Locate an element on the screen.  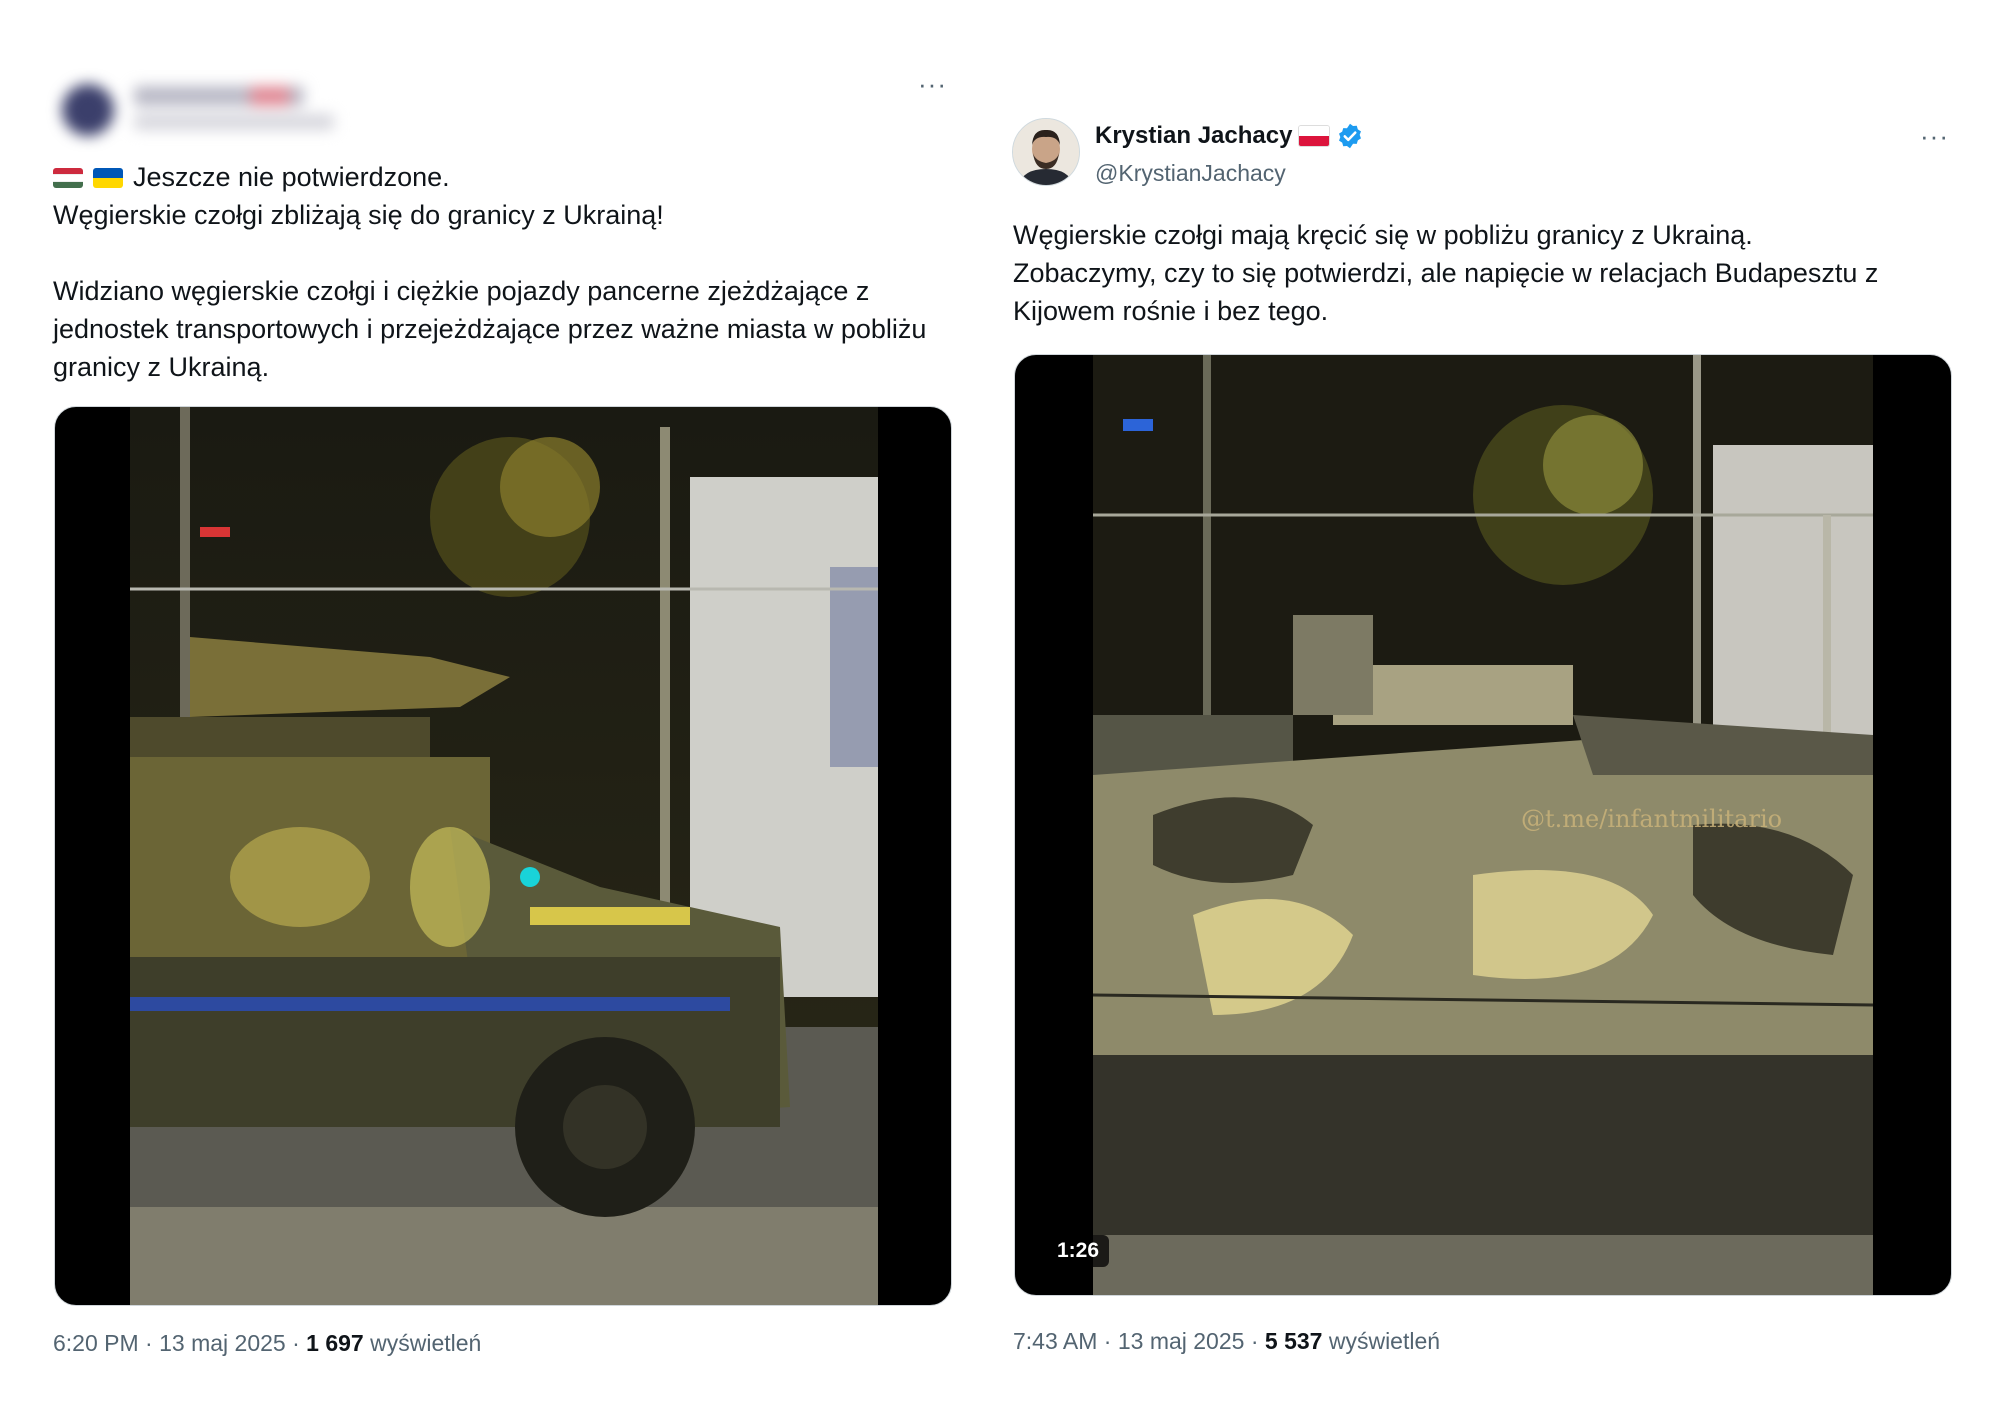
tweet-line-1: Jeszcze nie potwierdzone. is located at coordinates (291, 177).